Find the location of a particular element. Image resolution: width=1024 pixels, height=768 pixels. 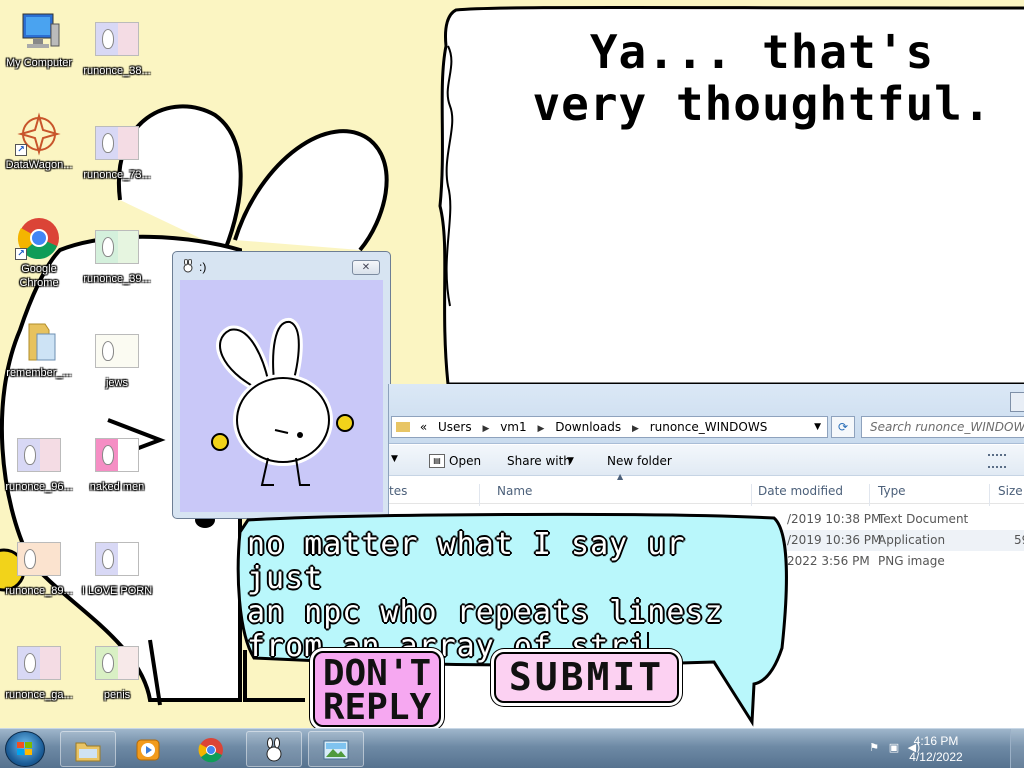

view-options-icon is located at coordinates (997, 461).